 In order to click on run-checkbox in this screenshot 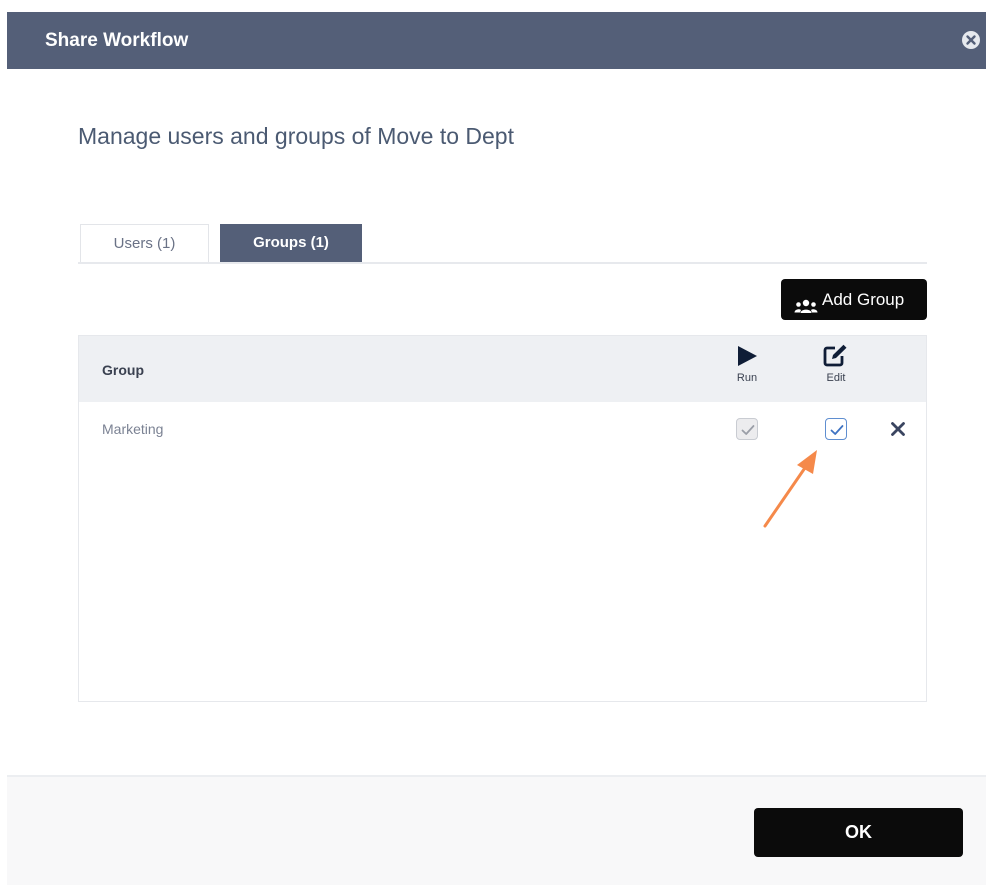, I will do `click(747, 429)`.